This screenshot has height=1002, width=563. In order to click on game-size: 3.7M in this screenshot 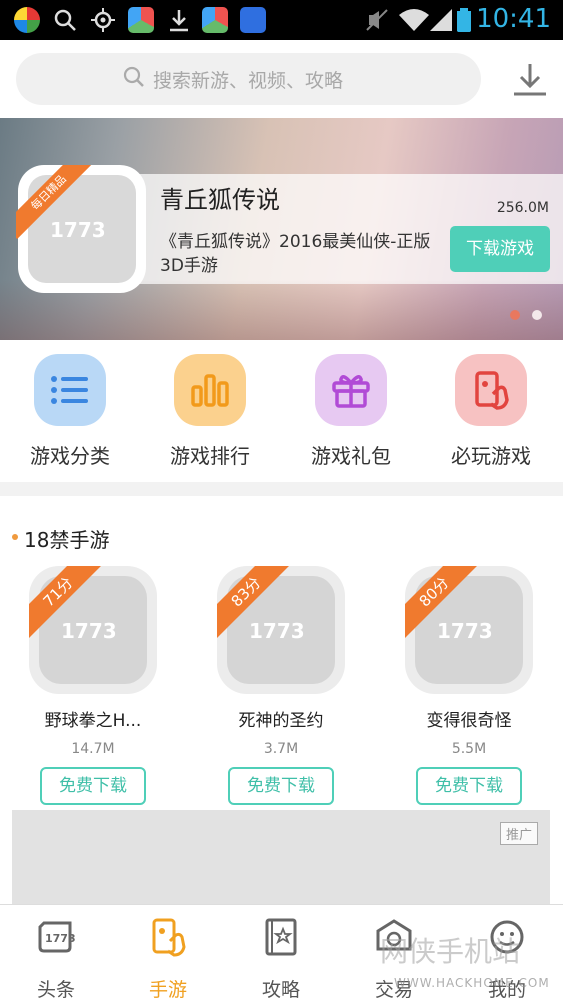, I will do `click(281, 749)`.